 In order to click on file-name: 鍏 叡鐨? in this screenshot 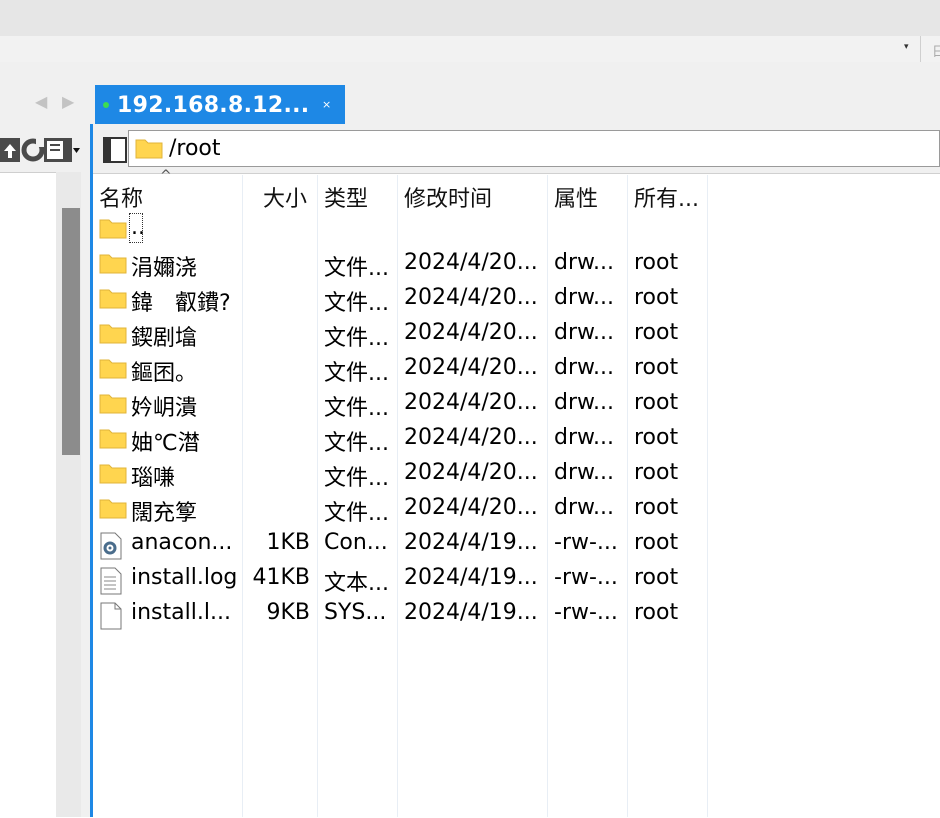, I will do `click(181, 303)`.